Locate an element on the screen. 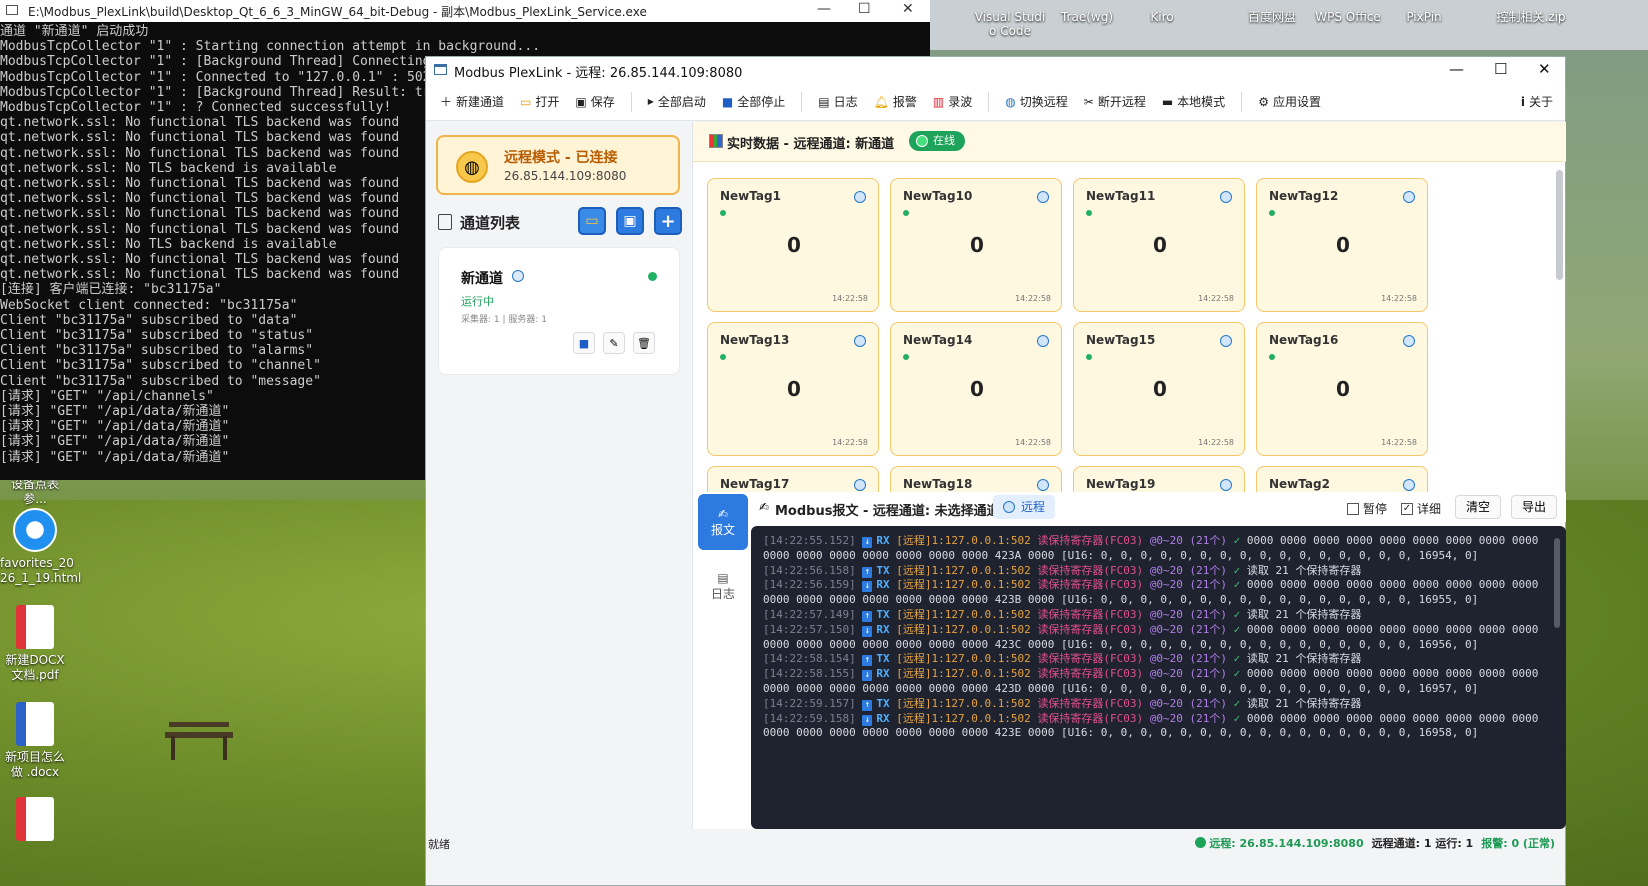  pdf-file-icon is located at coordinates (35, 627).